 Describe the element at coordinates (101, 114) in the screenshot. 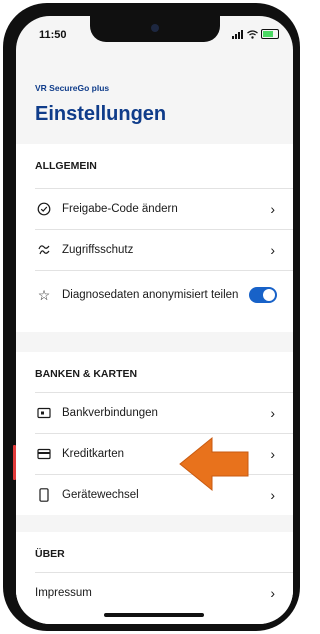

I see `page-title: Einstellungen` at that location.